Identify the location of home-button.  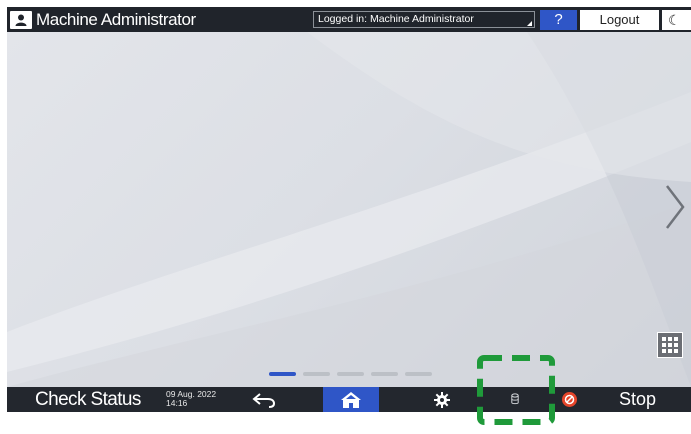
(351, 399).